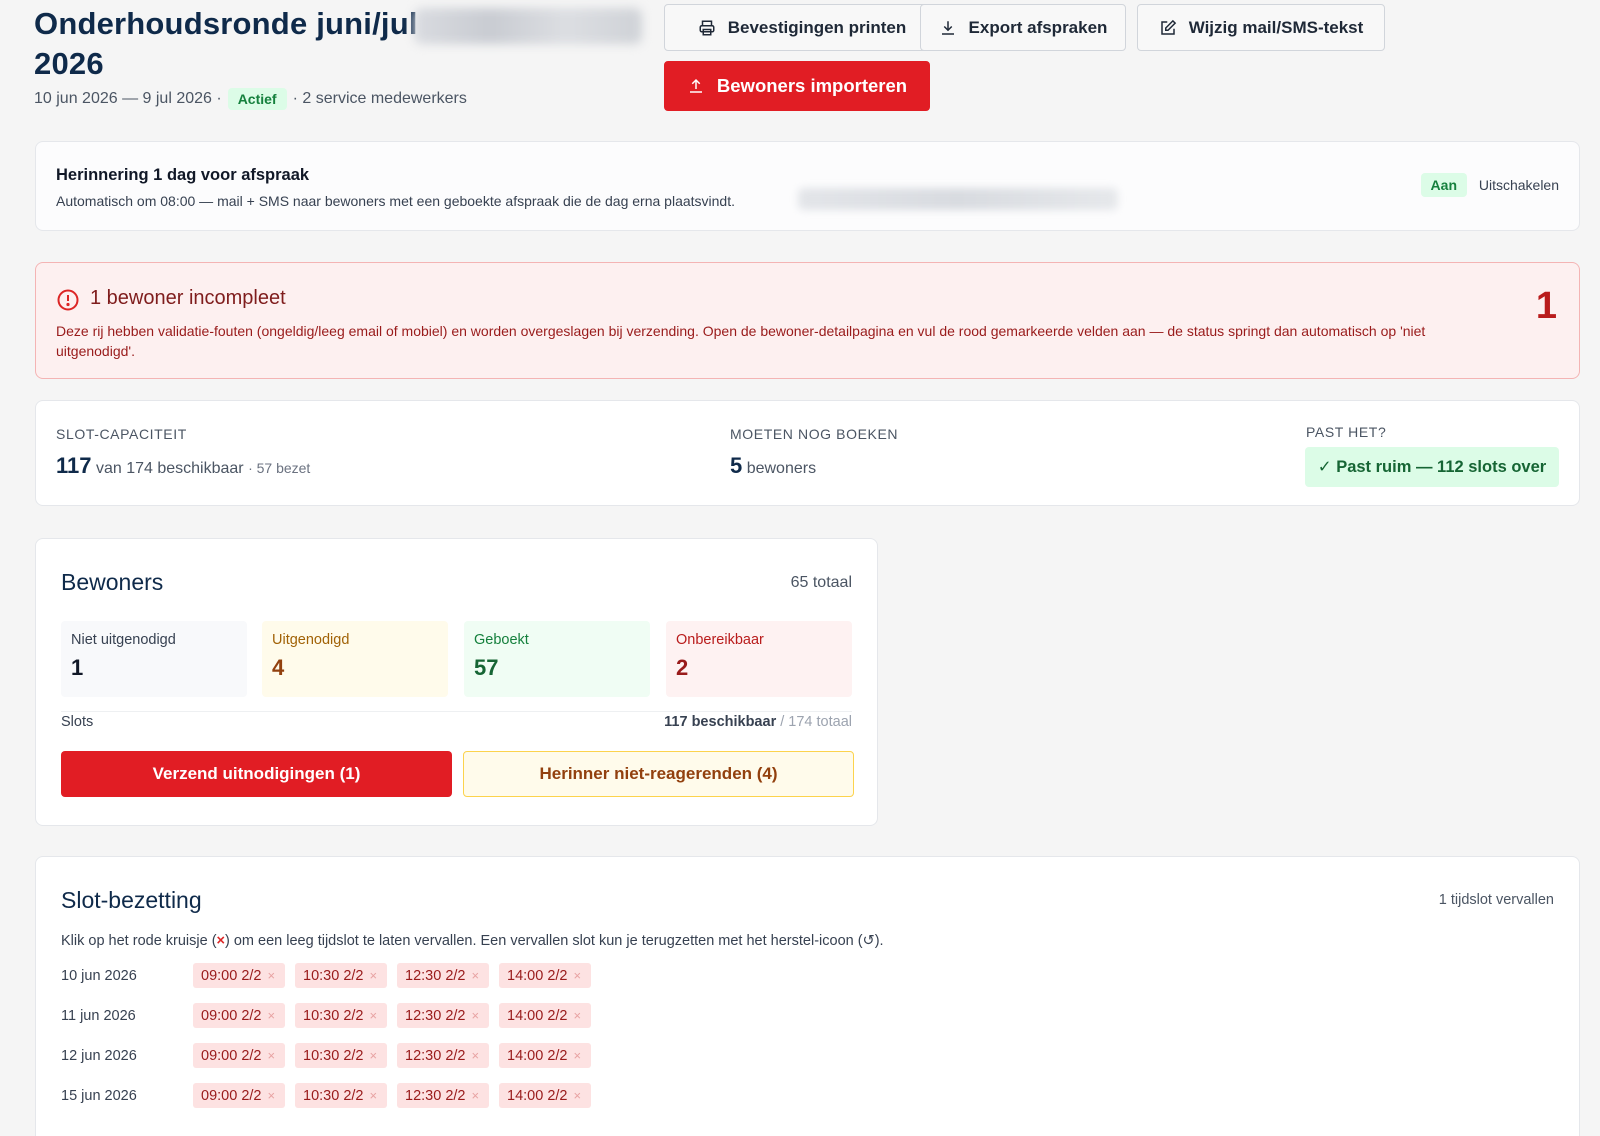  I want to click on slot-capacity-value: 117 van 174 beschikbaar · 57 bezet, so click(183, 466).